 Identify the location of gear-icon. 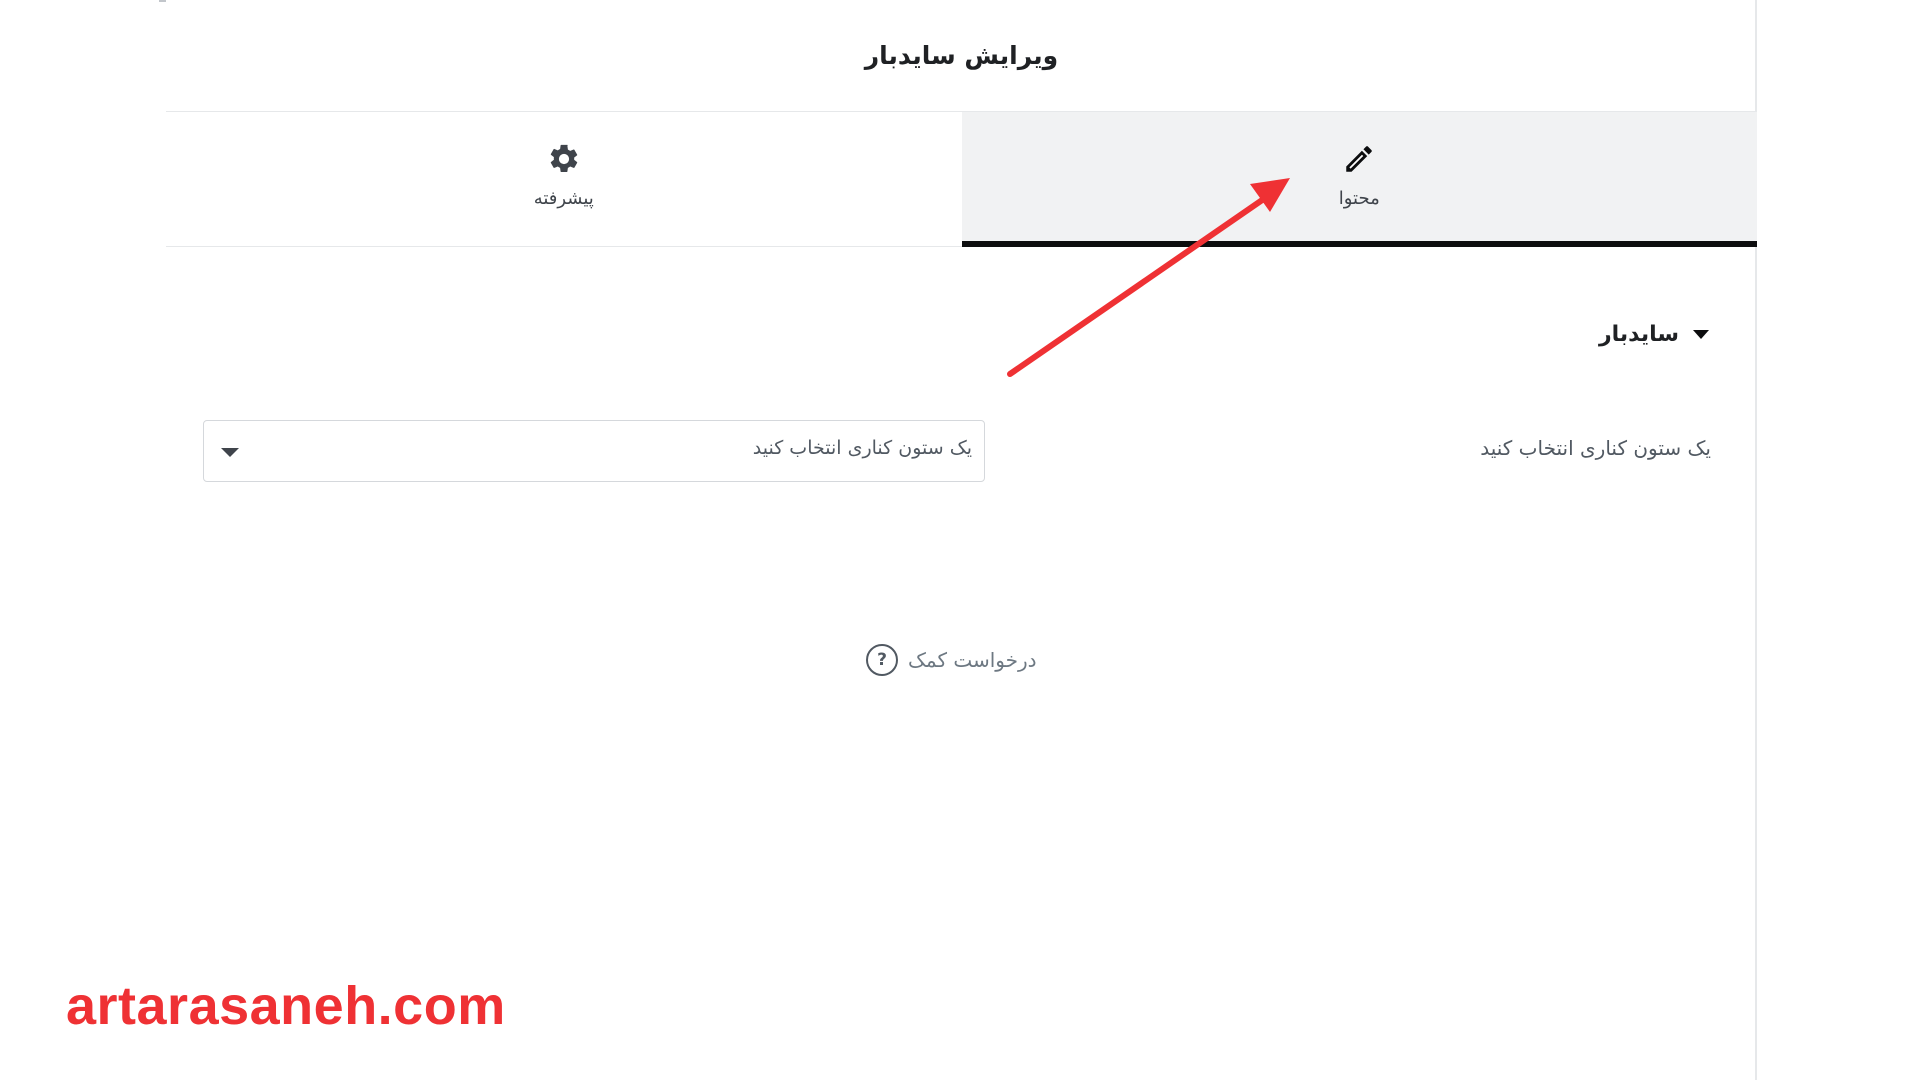
(564, 159).